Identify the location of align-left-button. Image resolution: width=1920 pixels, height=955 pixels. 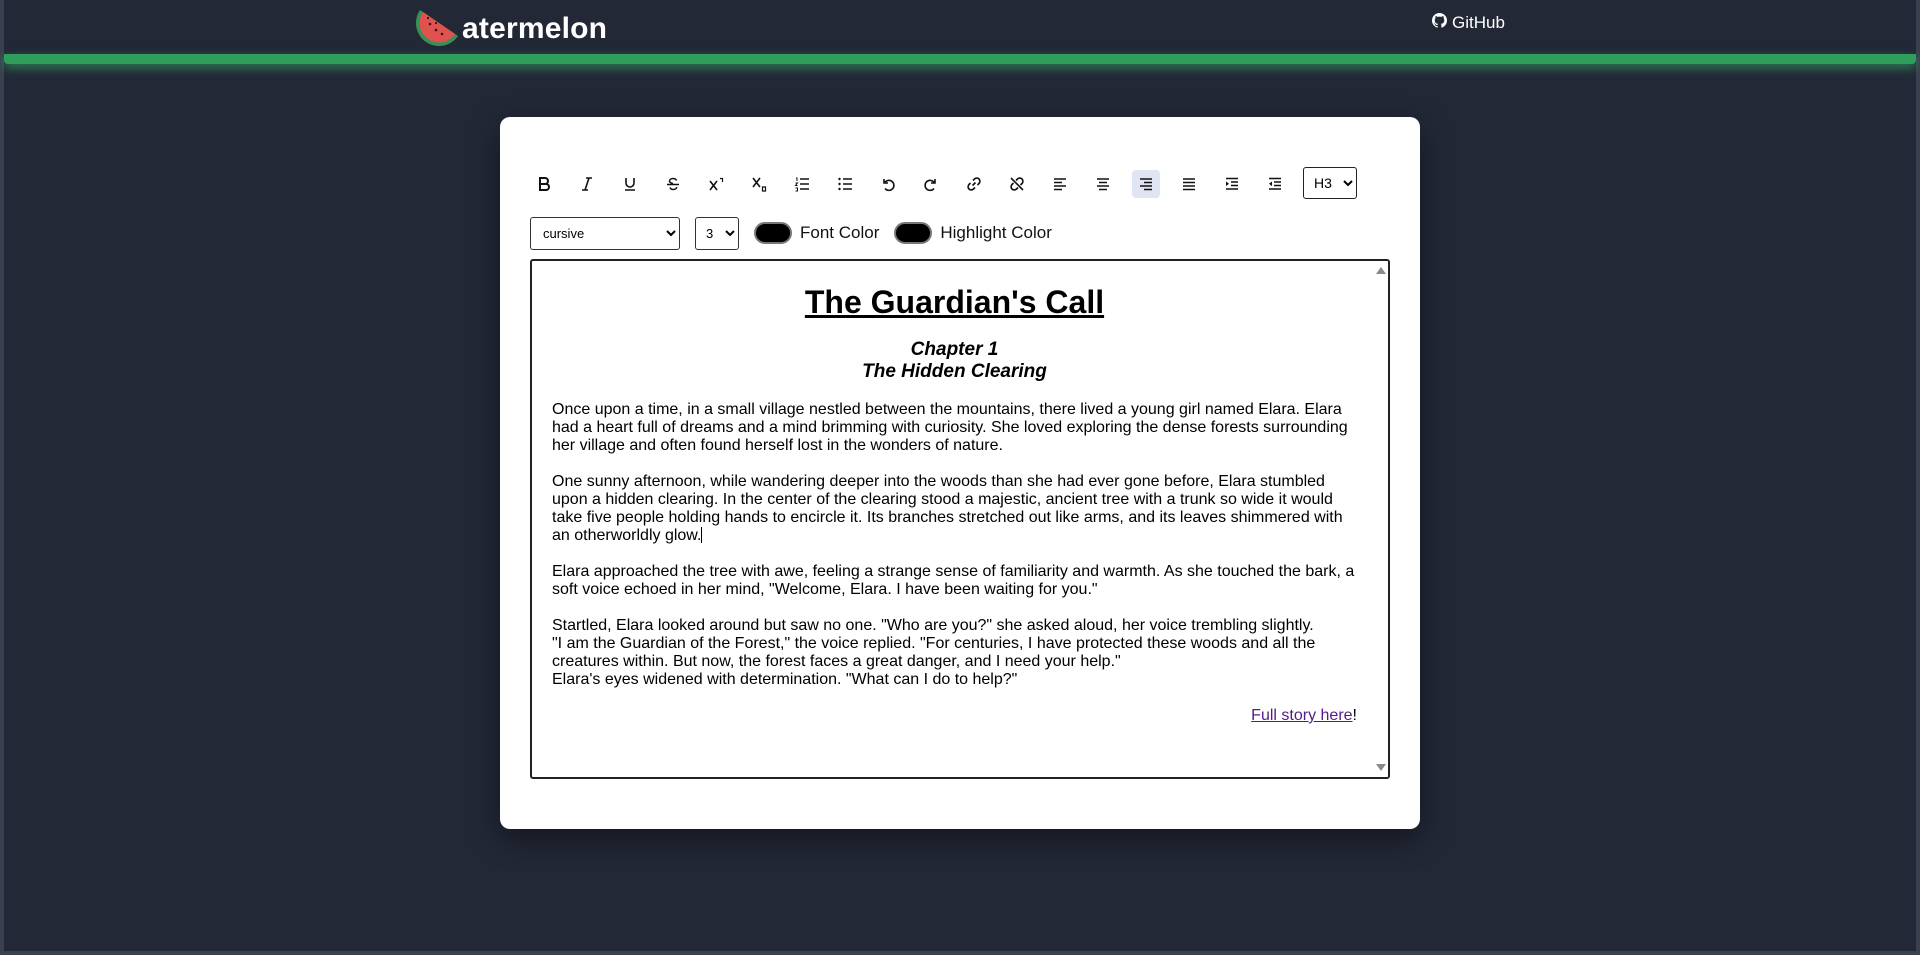
(1060, 184).